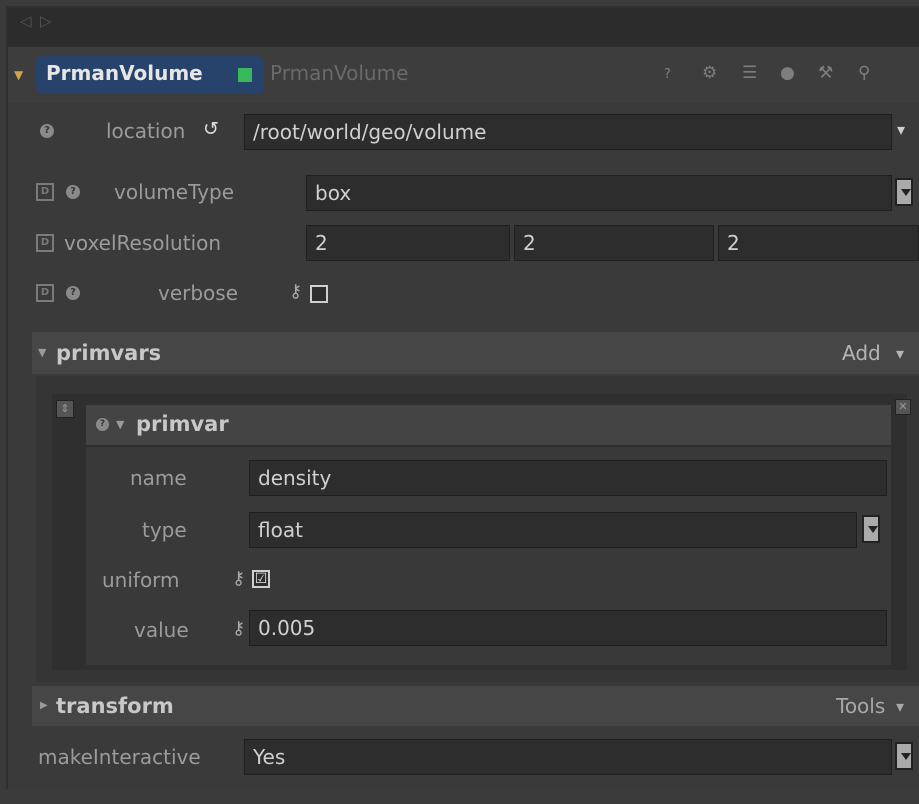 Image resolution: width=919 pixels, height=804 pixels. Describe the element at coordinates (26, 21) in the screenshot. I see `back-arrow-icon: ◁` at that location.